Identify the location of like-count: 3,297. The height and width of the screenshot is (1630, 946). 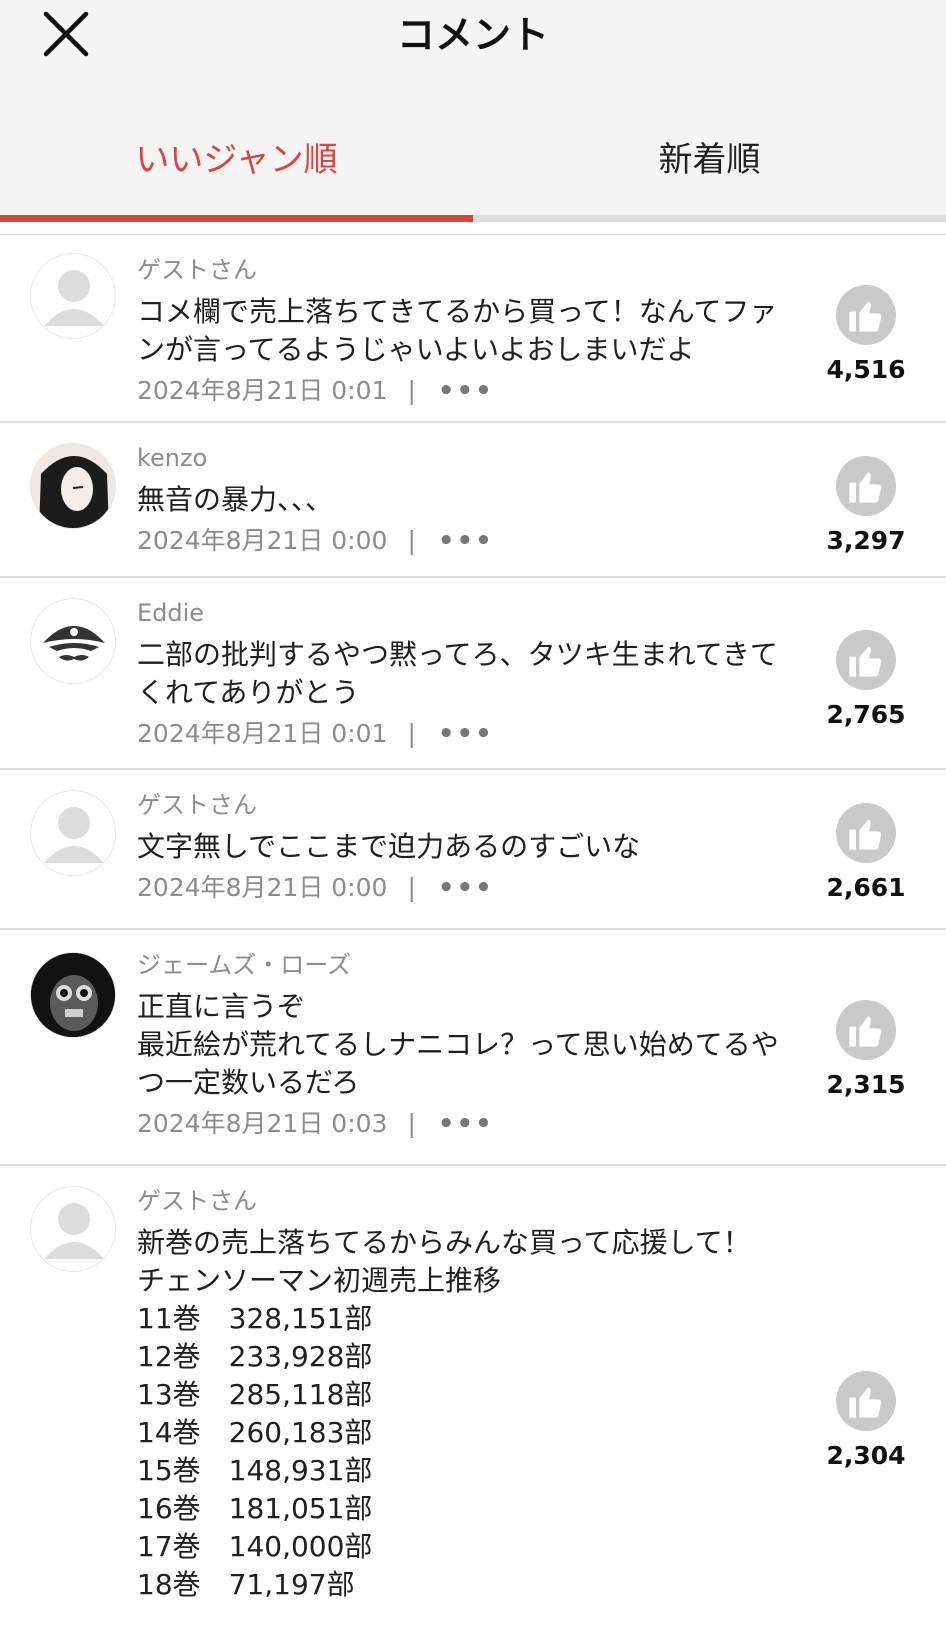
(866, 540).